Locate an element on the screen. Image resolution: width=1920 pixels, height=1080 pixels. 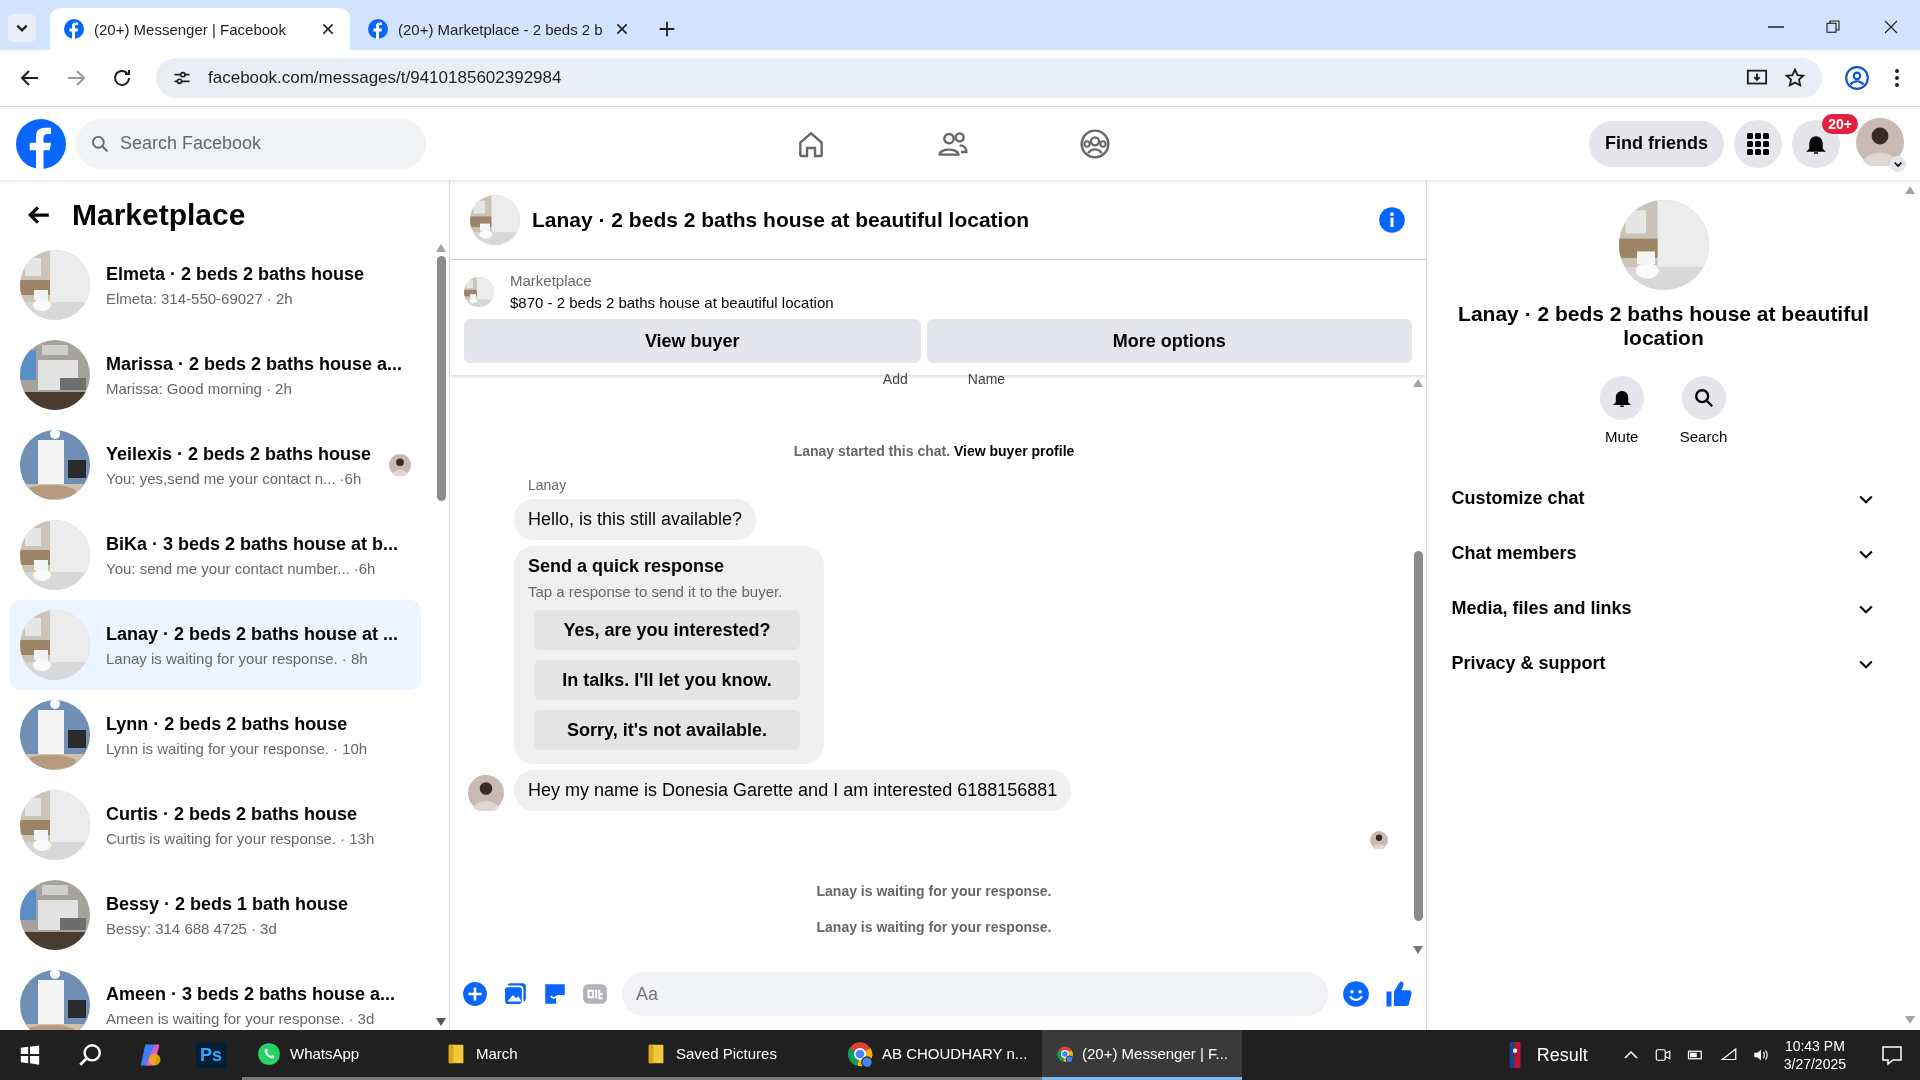
search-button is located at coordinates (1703, 398).